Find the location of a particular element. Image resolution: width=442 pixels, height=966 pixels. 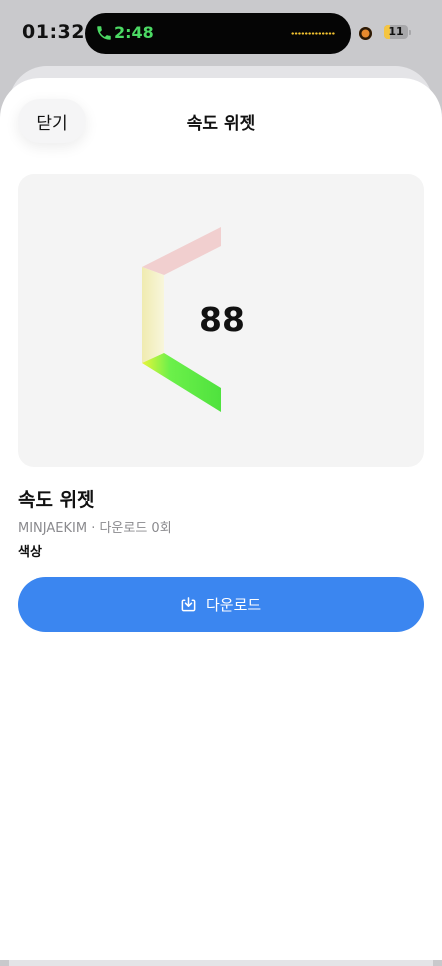

status-time: 01:32 is located at coordinates (53, 32).